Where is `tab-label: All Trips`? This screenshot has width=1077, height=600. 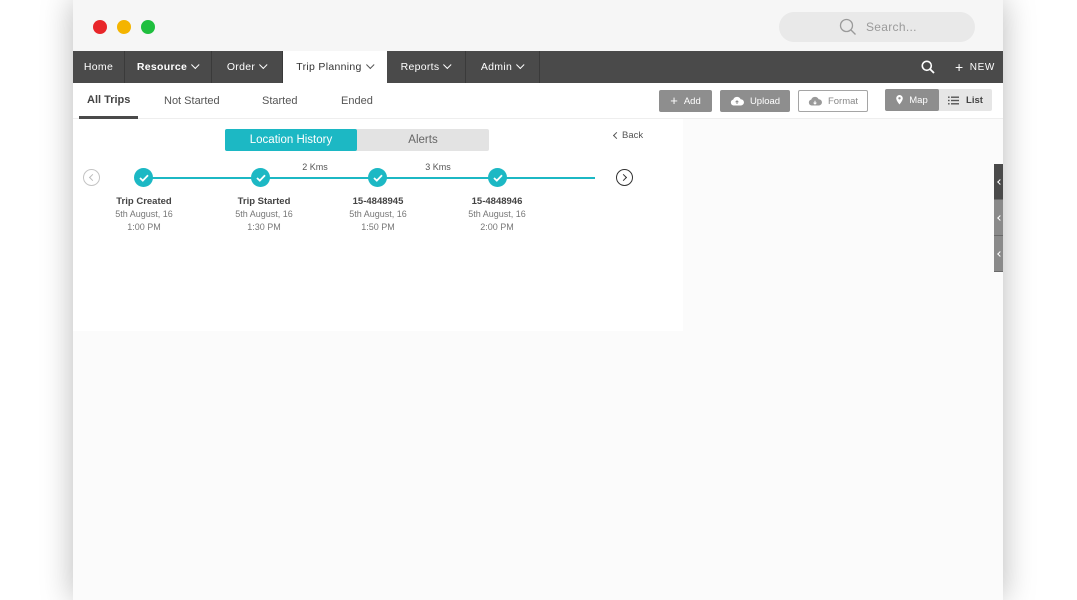 tab-label: All Trips is located at coordinates (109, 99).